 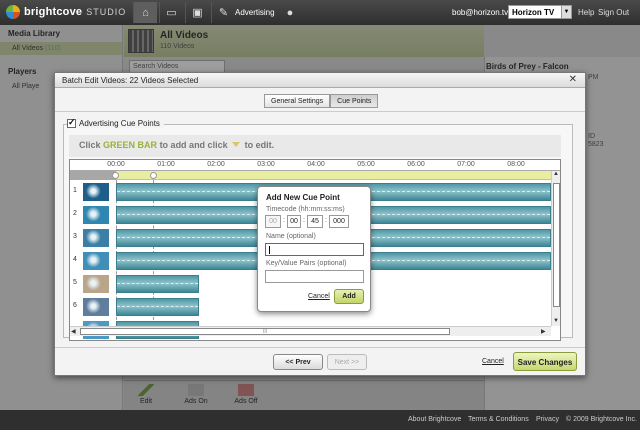 What do you see at coordinates (339, 221) in the screenshot?
I see `timecode-milliseconds: 000` at bounding box center [339, 221].